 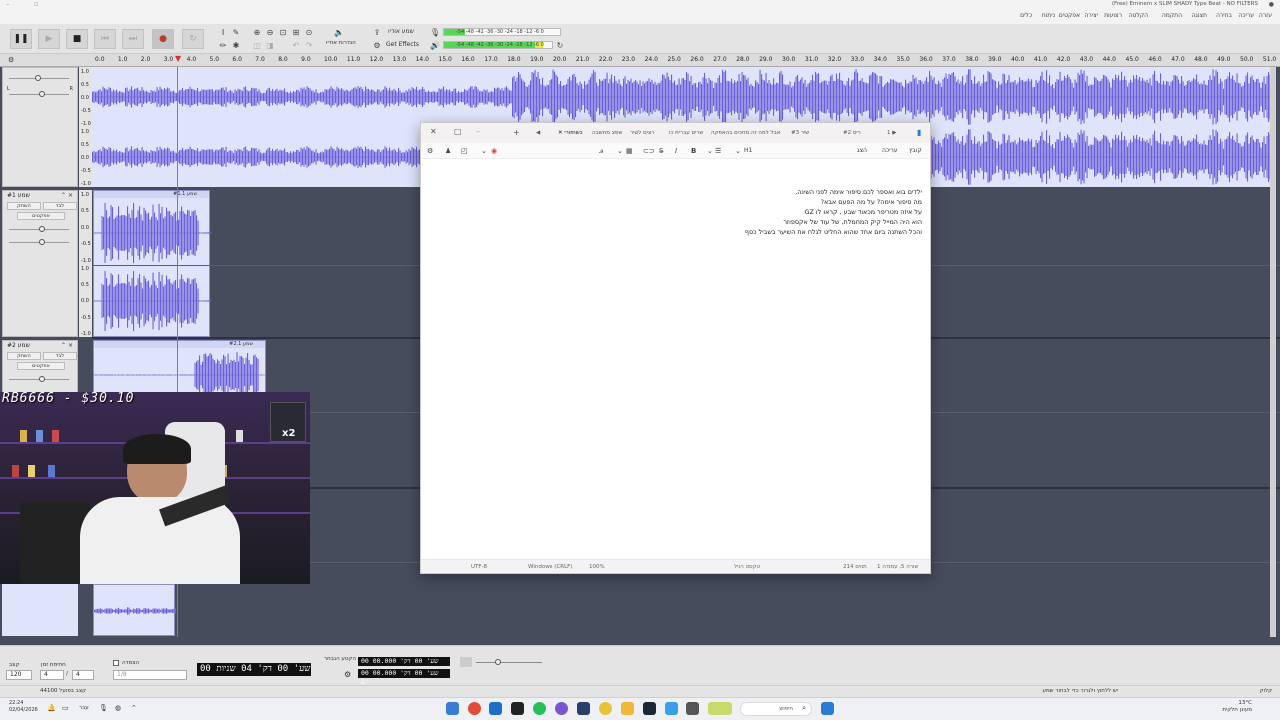 I want to click on scroll-left-icon: ◀, so click(x=538, y=133).